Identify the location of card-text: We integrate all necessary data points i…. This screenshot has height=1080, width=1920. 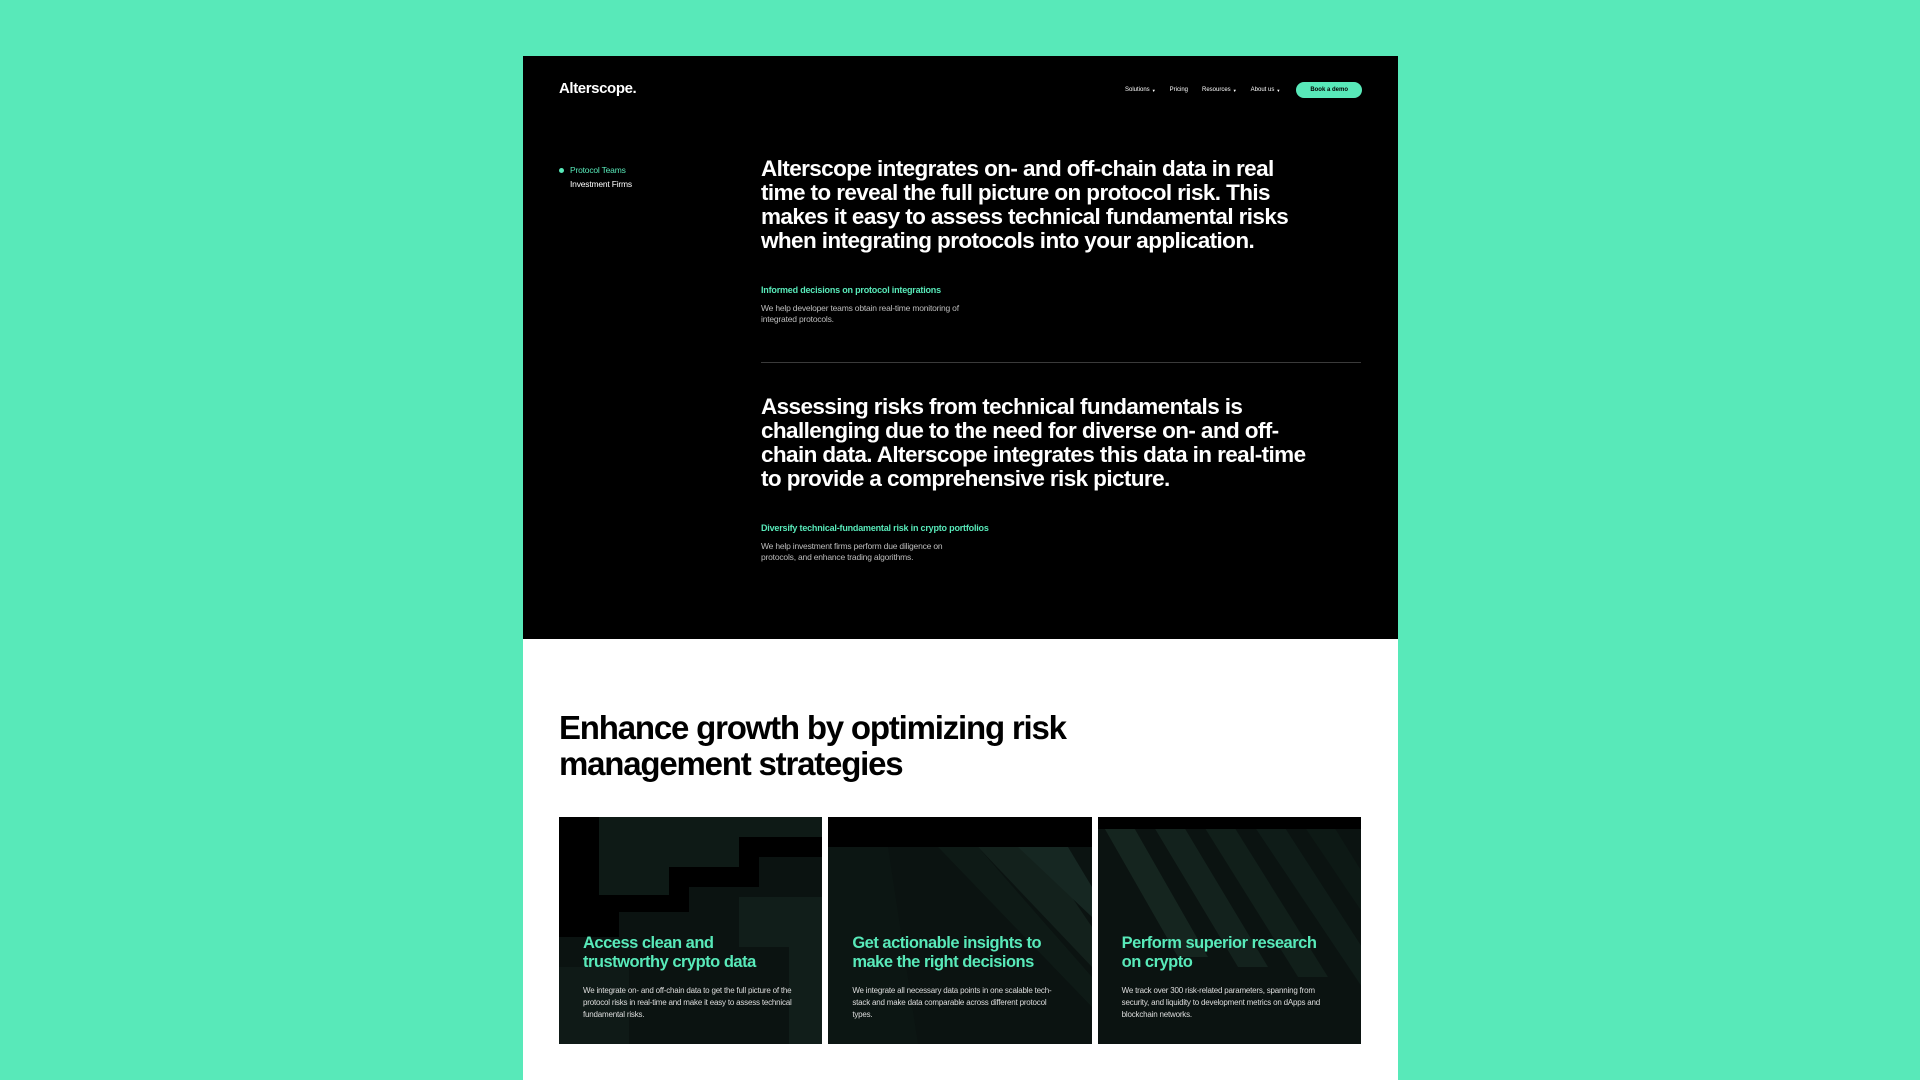
(952, 1002).